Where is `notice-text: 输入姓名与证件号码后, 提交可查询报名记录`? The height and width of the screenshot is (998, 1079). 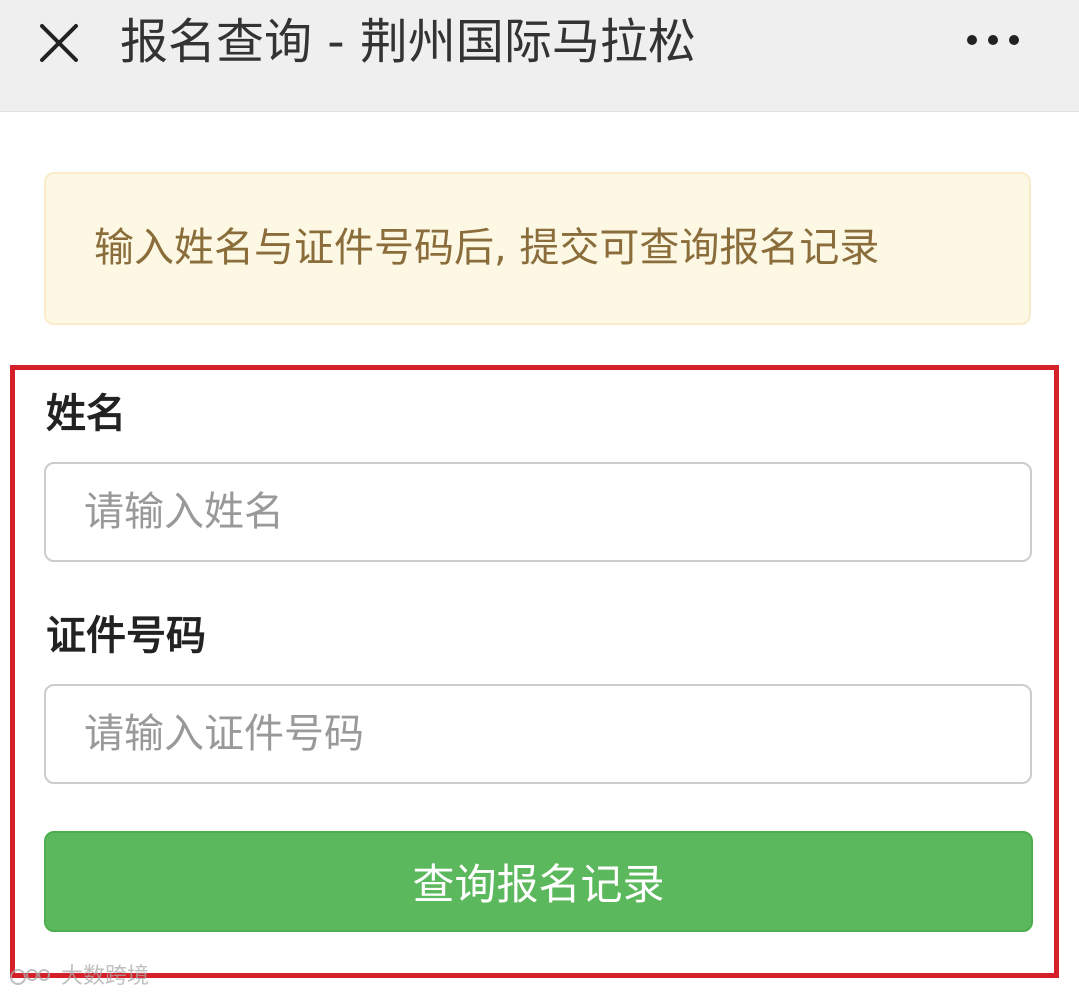 notice-text: 输入姓名与证件号码后, 提交可查询报名记录 is located at coordinates (487, 248).